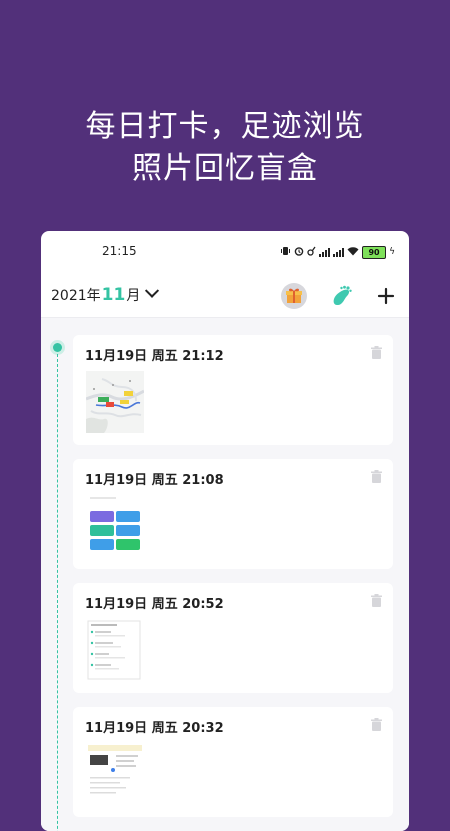 This screenshot has width=450, height=831. I want to click on blind-box-button, so click(294, 296).